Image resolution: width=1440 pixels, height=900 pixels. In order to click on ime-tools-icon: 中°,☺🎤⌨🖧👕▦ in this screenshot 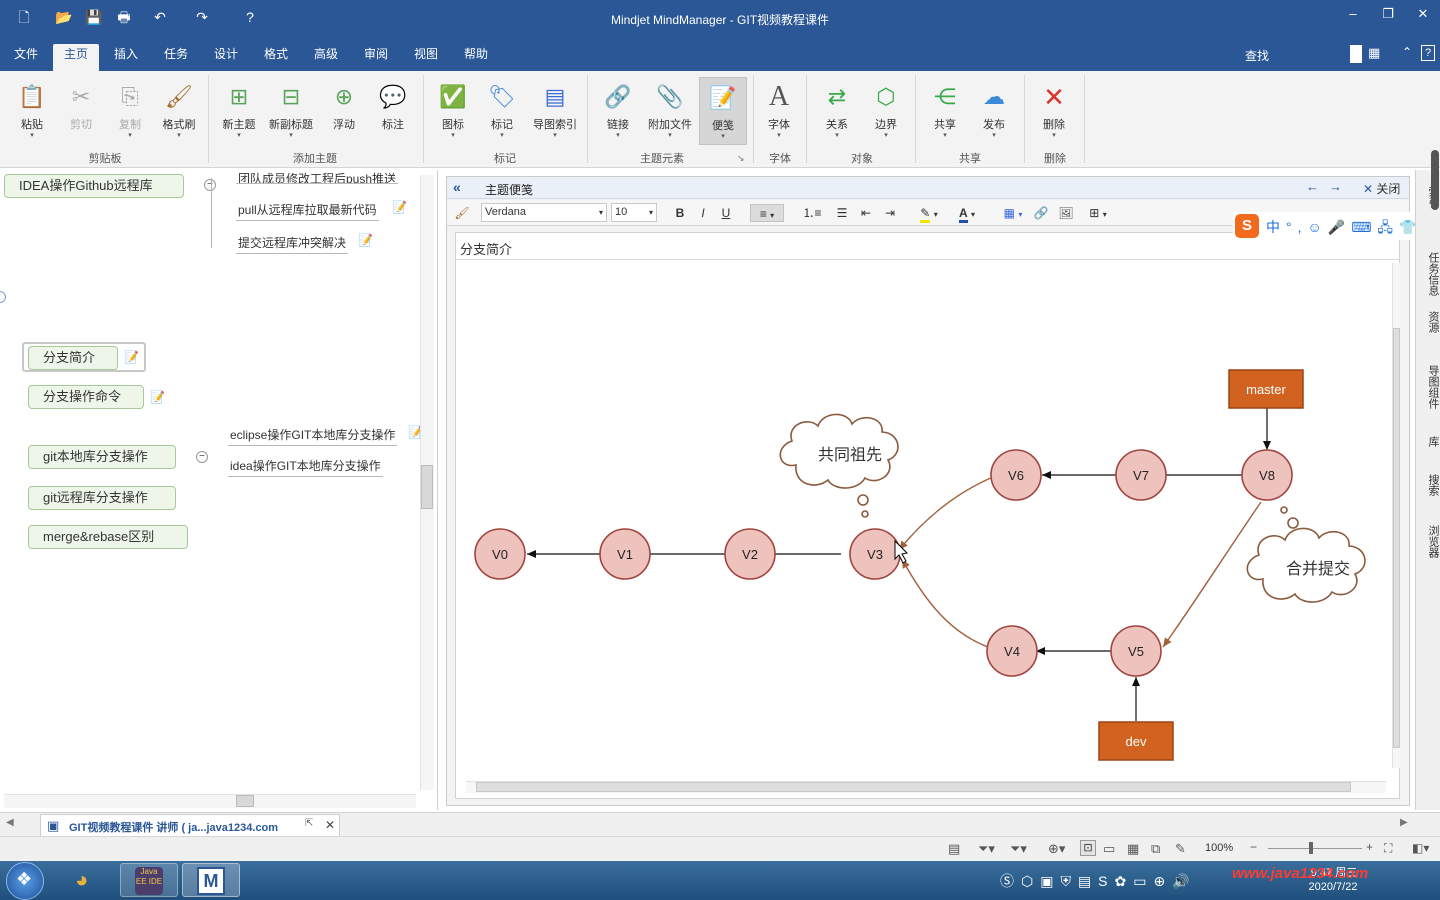, I will do `click(1353, 229)`.